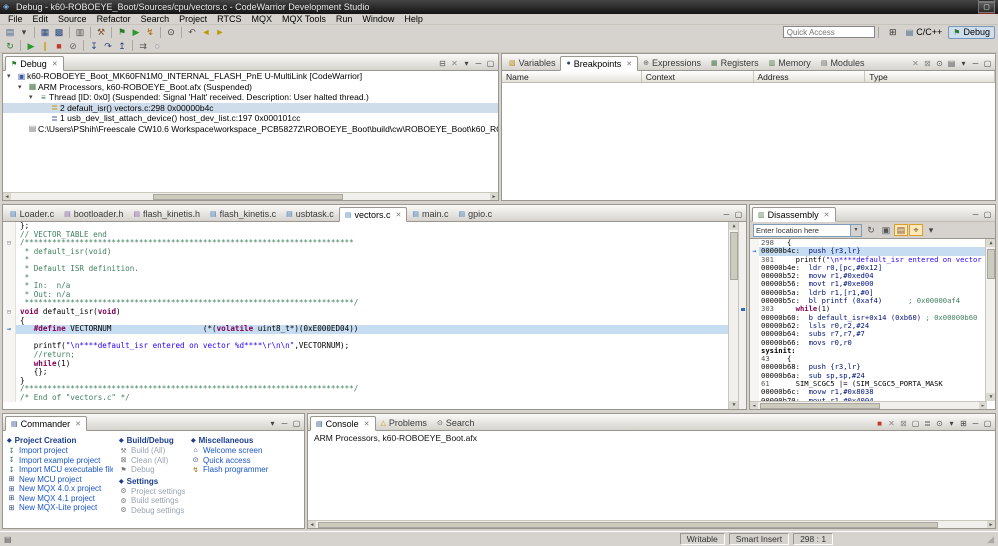  Describe the element at coordinates (868, 392) in the screenshot. I see `code-line: 00000b6c: movw r1,#0x8038` at that location.